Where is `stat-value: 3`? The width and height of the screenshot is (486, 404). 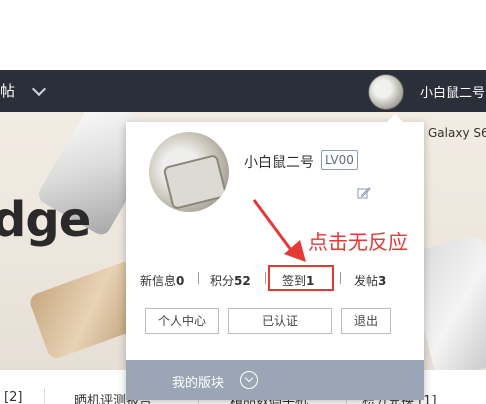
stat-value: 3 is located at coordinates (382, 281).